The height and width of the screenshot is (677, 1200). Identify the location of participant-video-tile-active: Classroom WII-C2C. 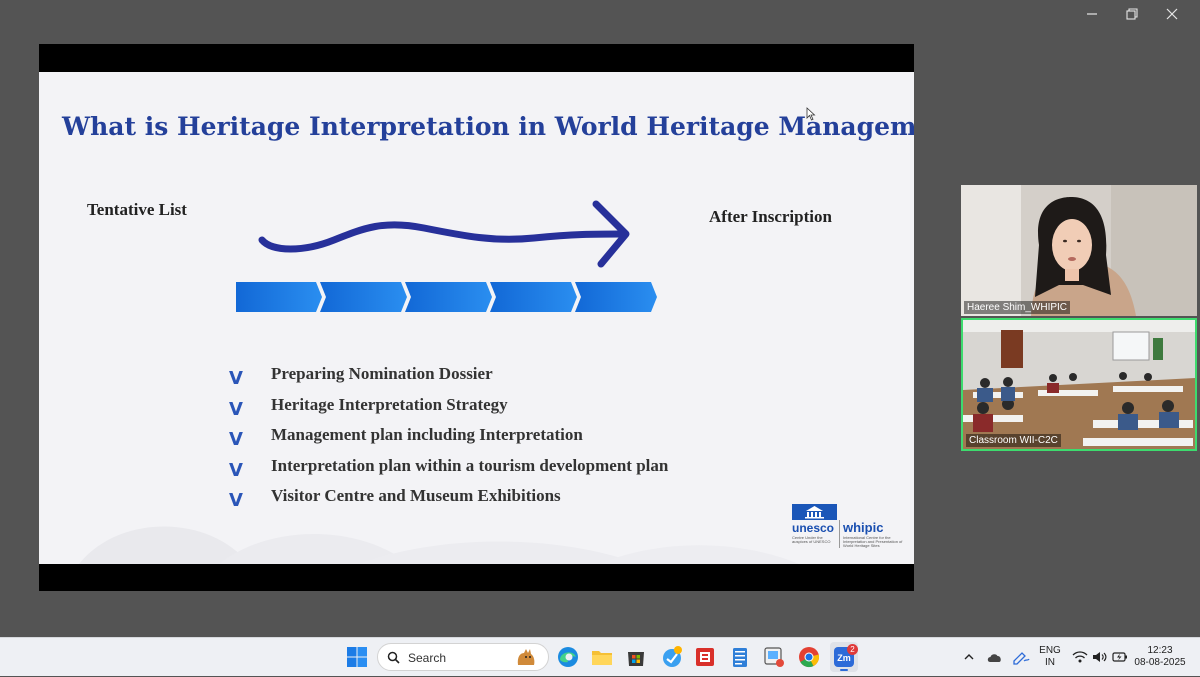
(1079, 384).